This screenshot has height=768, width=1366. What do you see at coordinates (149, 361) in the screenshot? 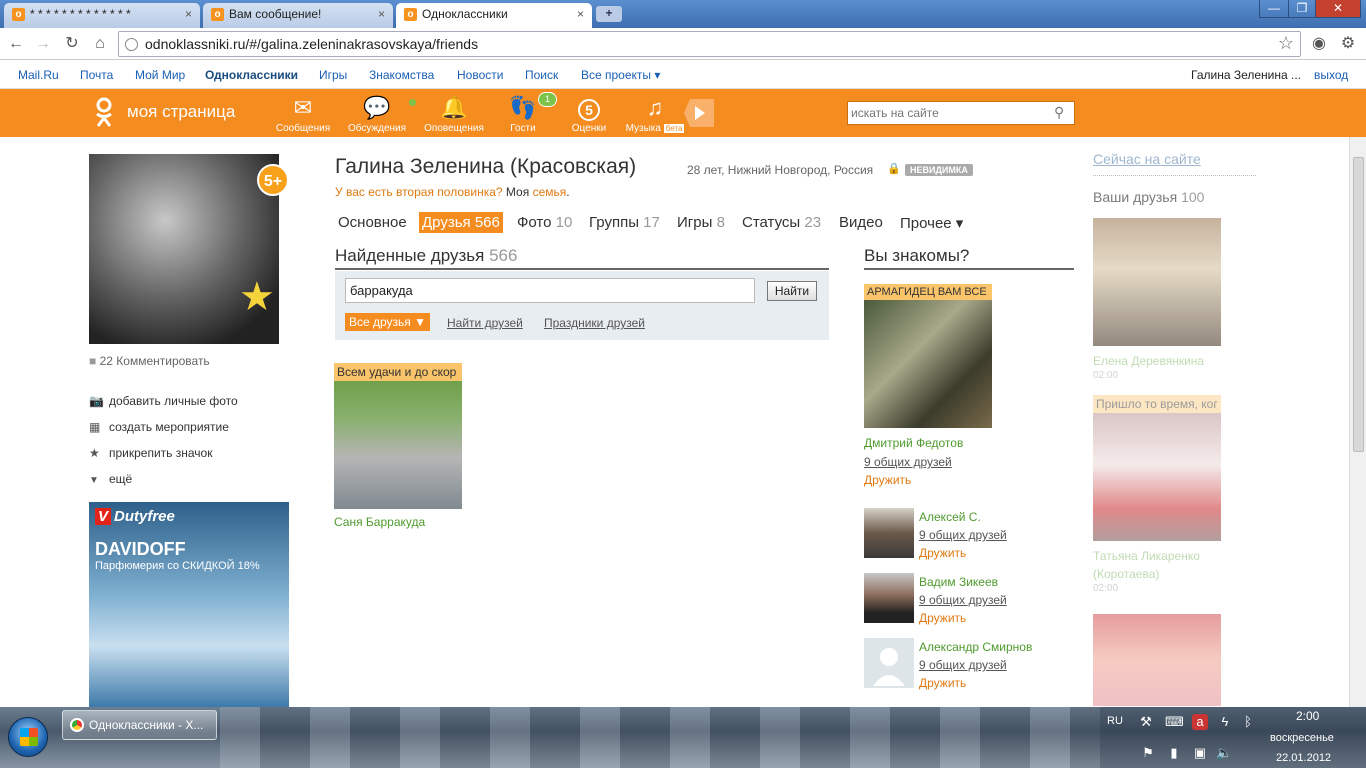
I see `comments-link: ■ 22 Комментировать` at bounding box center [149, 361].